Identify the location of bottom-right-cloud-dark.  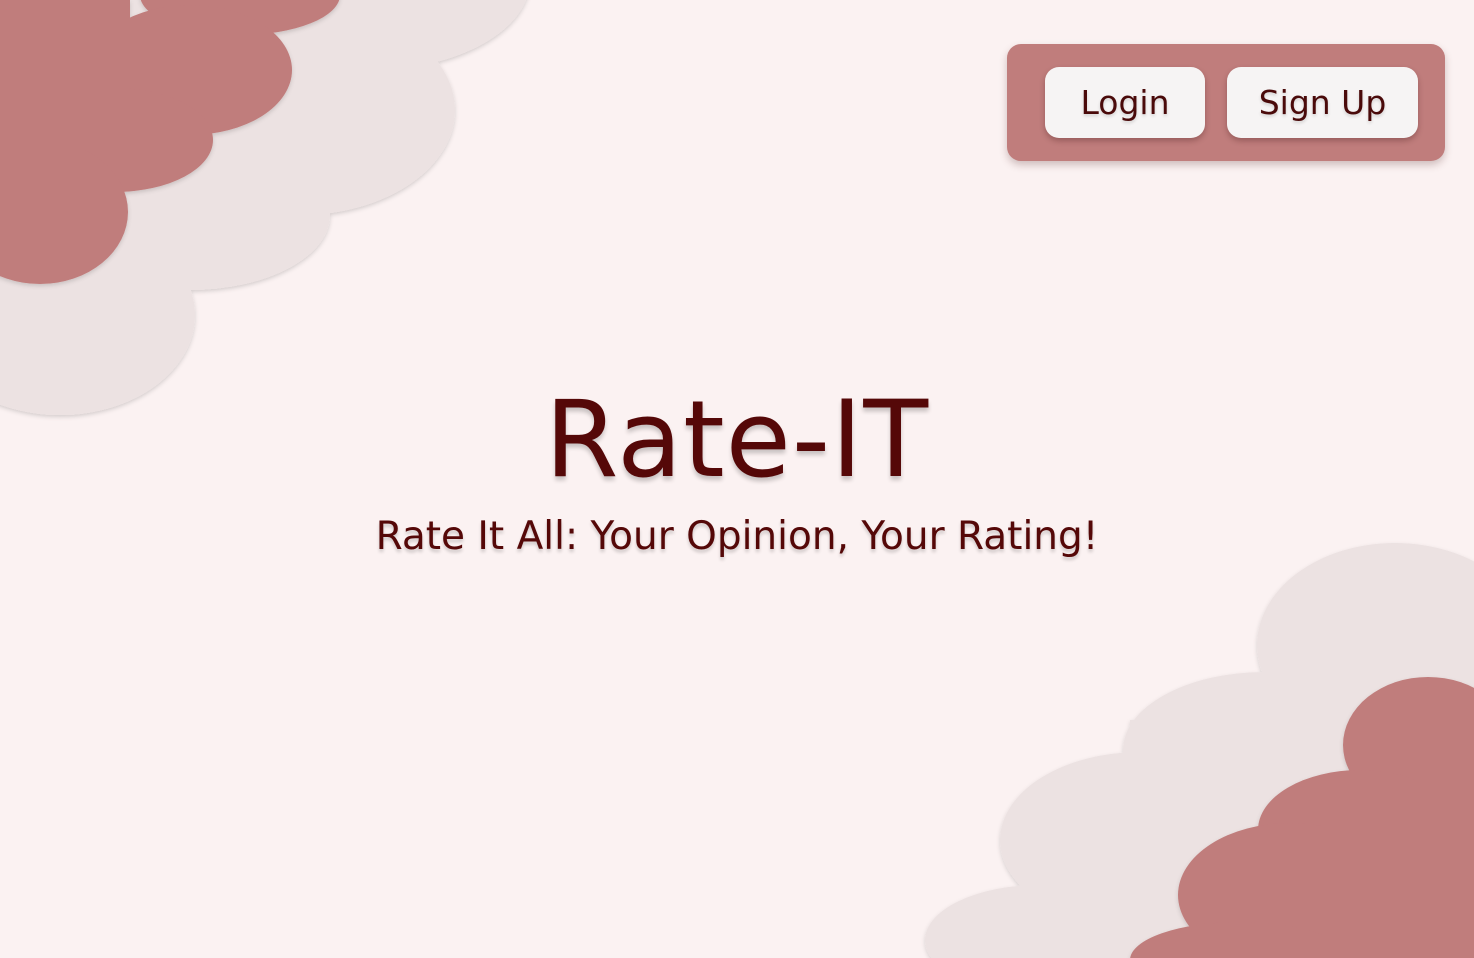
(1302, 817).